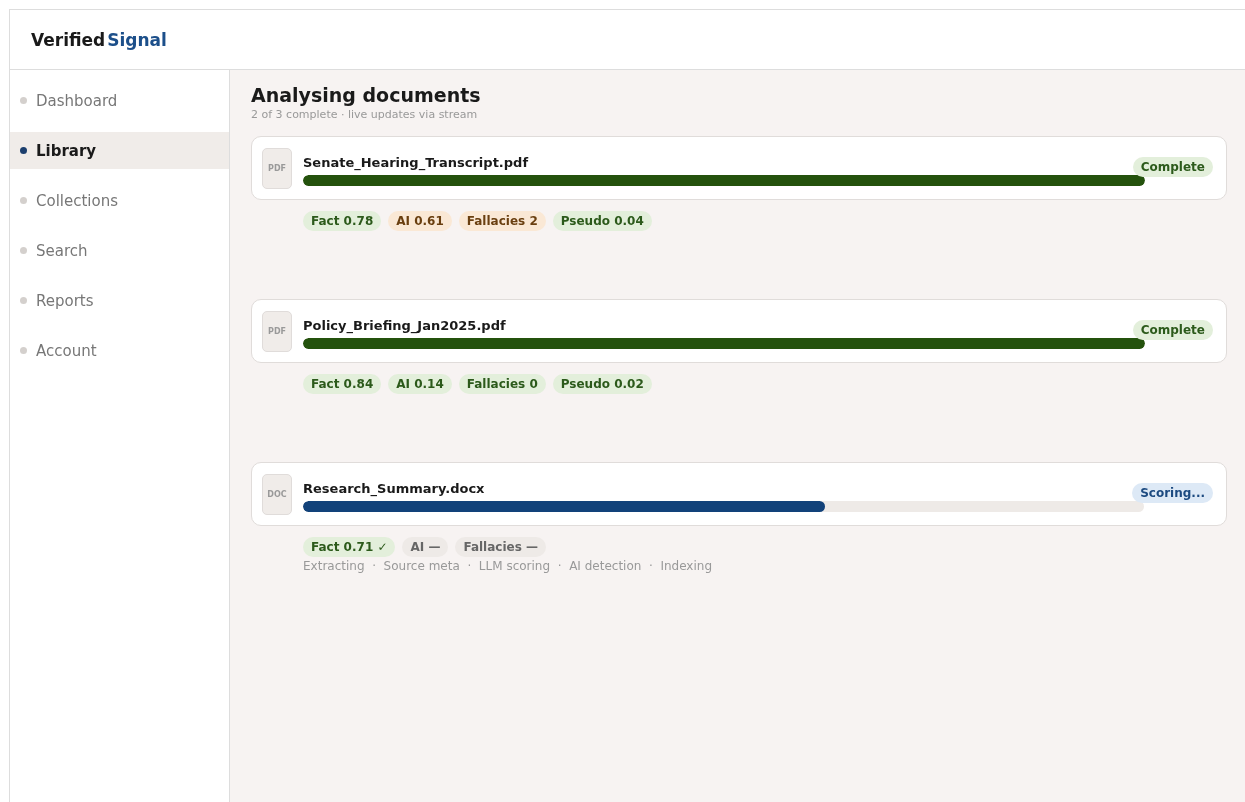 The image size is (1245, 802). Describe the element at coordinates (99, 39) in the screenshot. I see `app-logo: Verified Signal` at that location.